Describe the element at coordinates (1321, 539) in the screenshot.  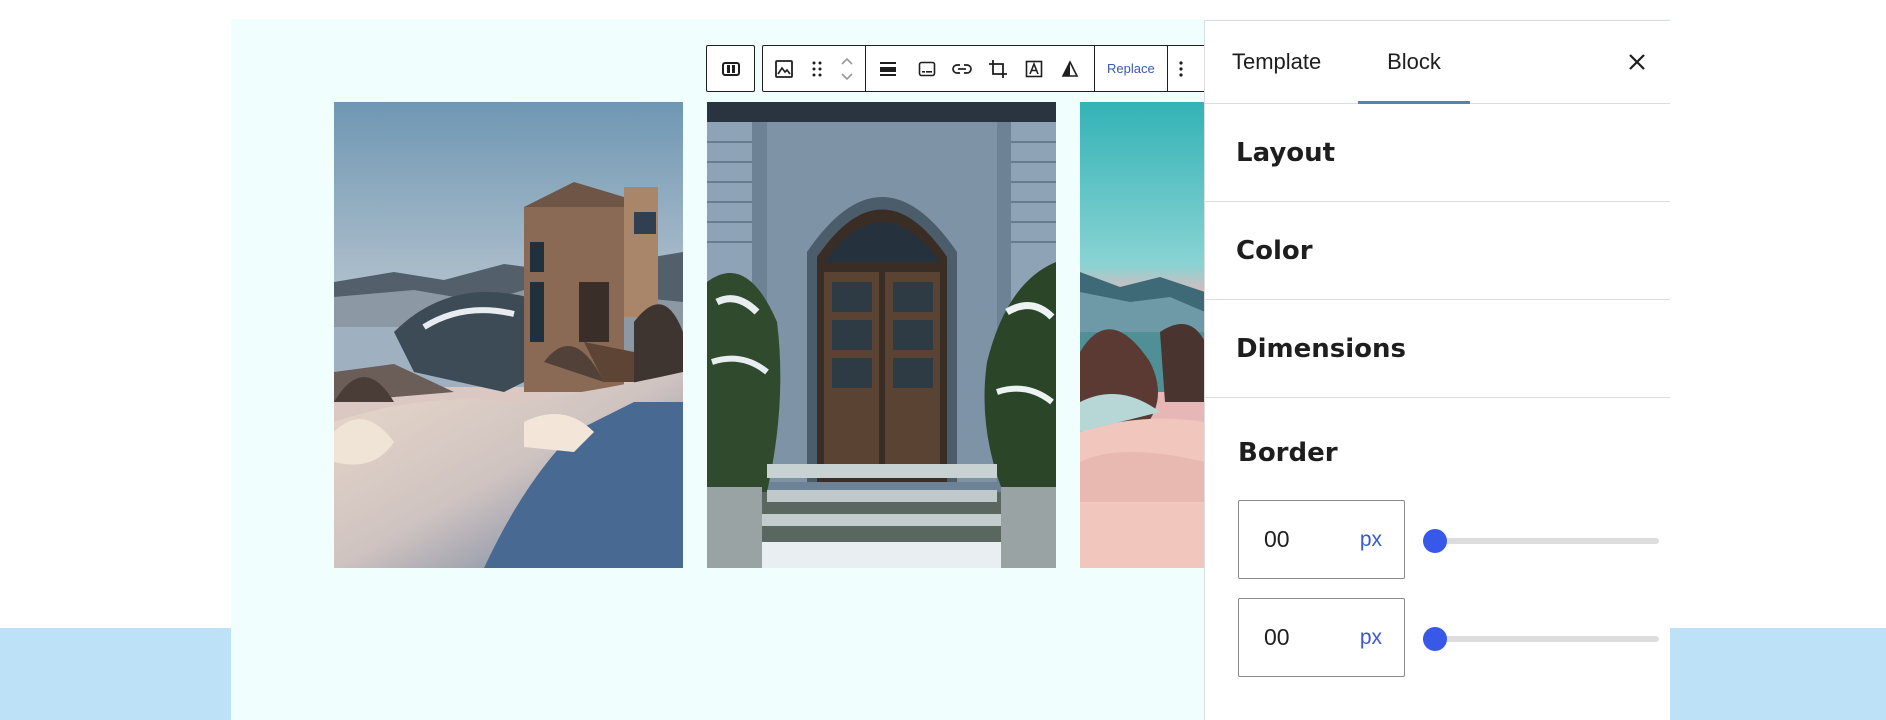
I see `border-width-input: 00 px` at that location.